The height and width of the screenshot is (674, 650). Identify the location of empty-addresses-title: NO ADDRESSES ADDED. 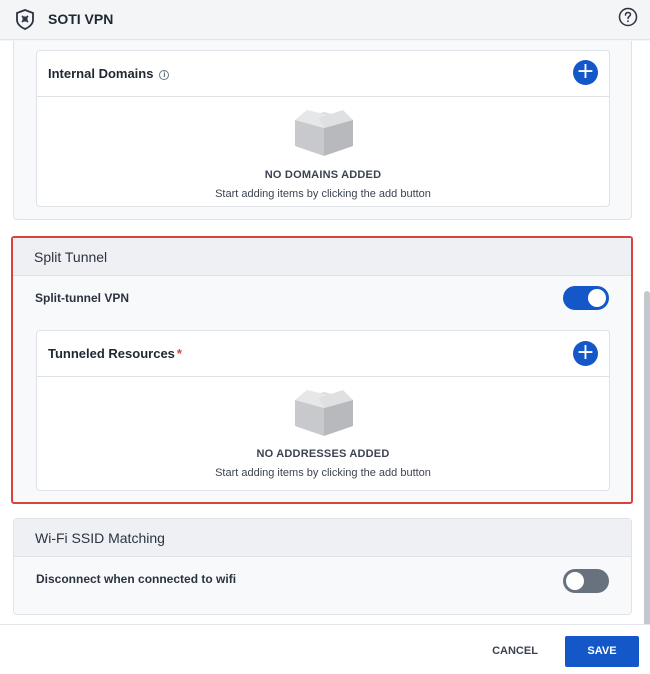
(323, 454).